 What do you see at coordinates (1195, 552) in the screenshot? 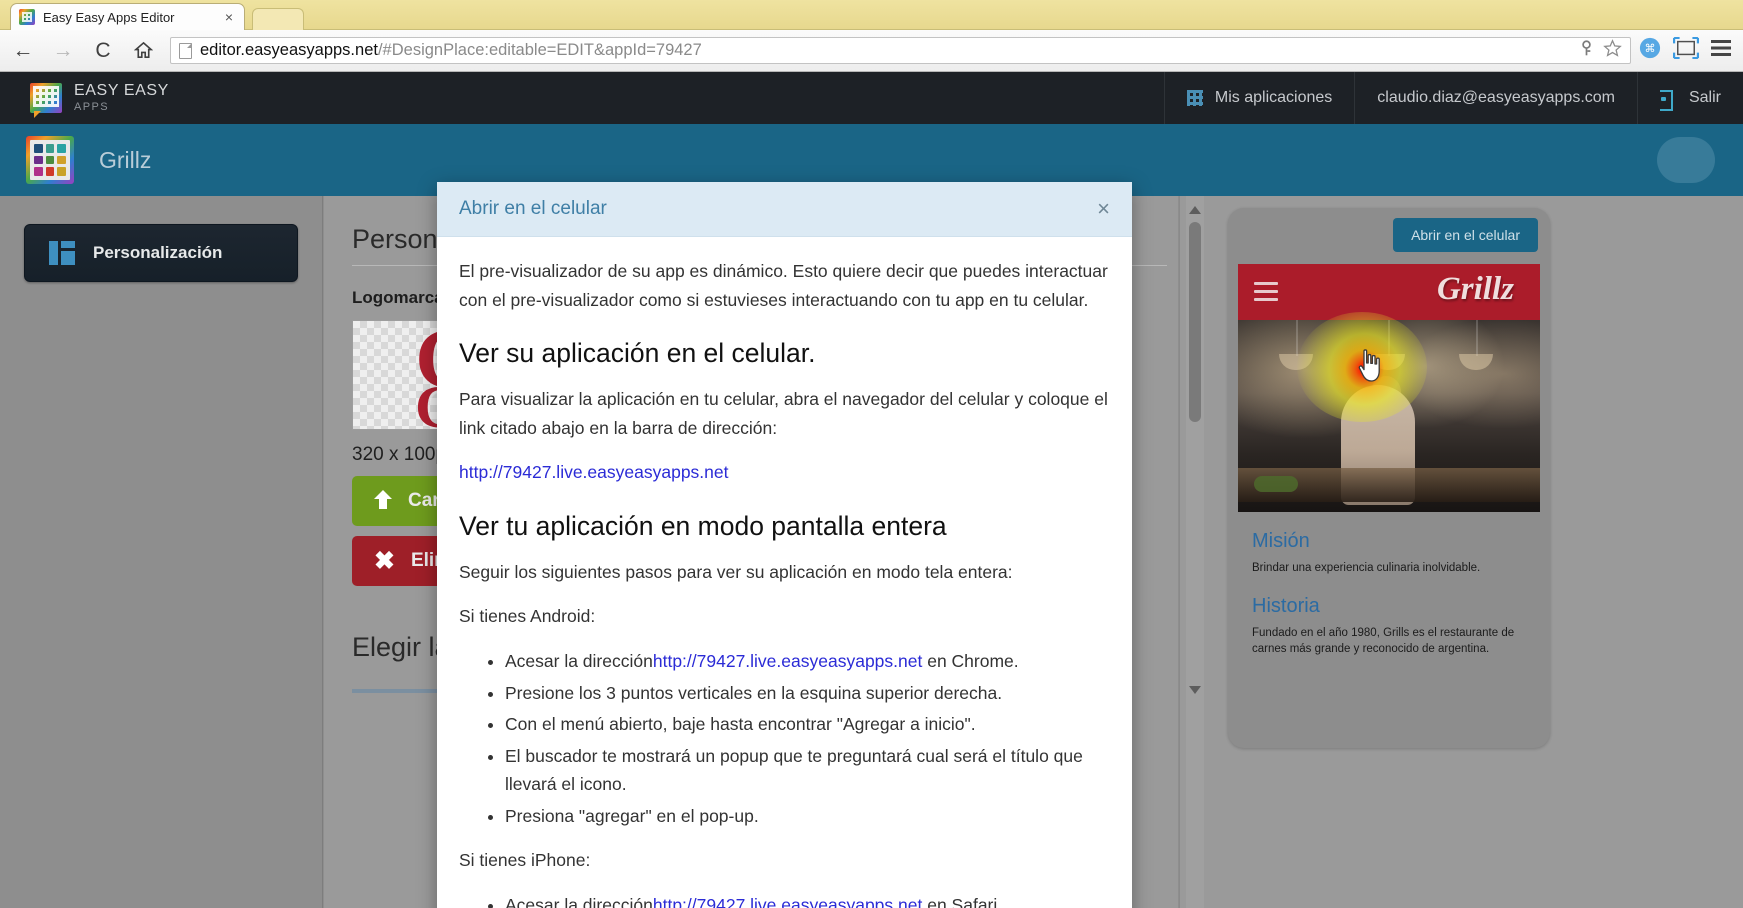
I see `preview-scrollbar` at bounding box center [1195, 552].